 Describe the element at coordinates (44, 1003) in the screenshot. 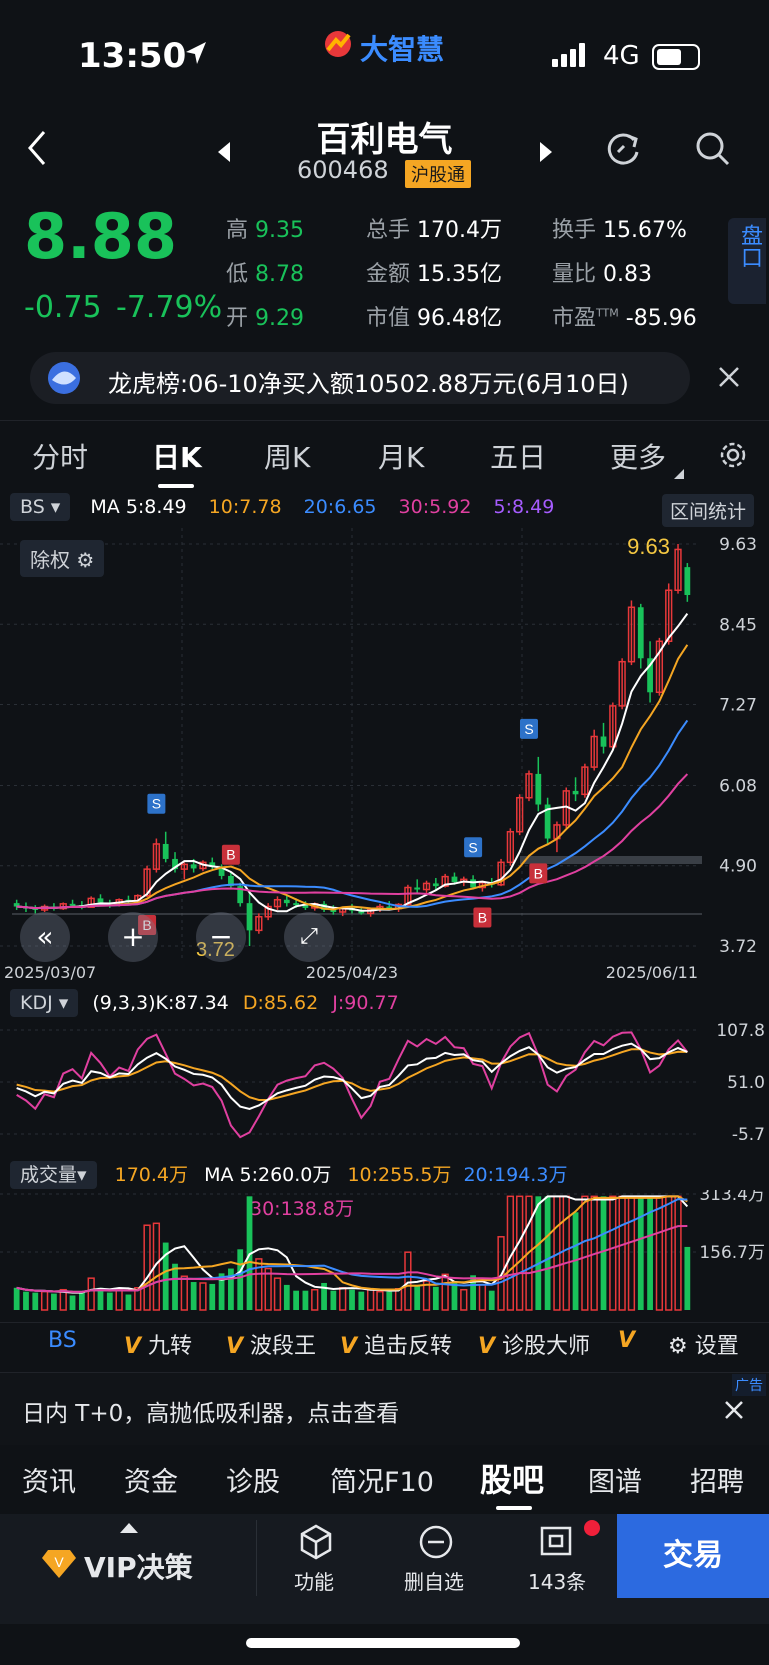

I see `kdj-selector: KDJ ▾` at that location.